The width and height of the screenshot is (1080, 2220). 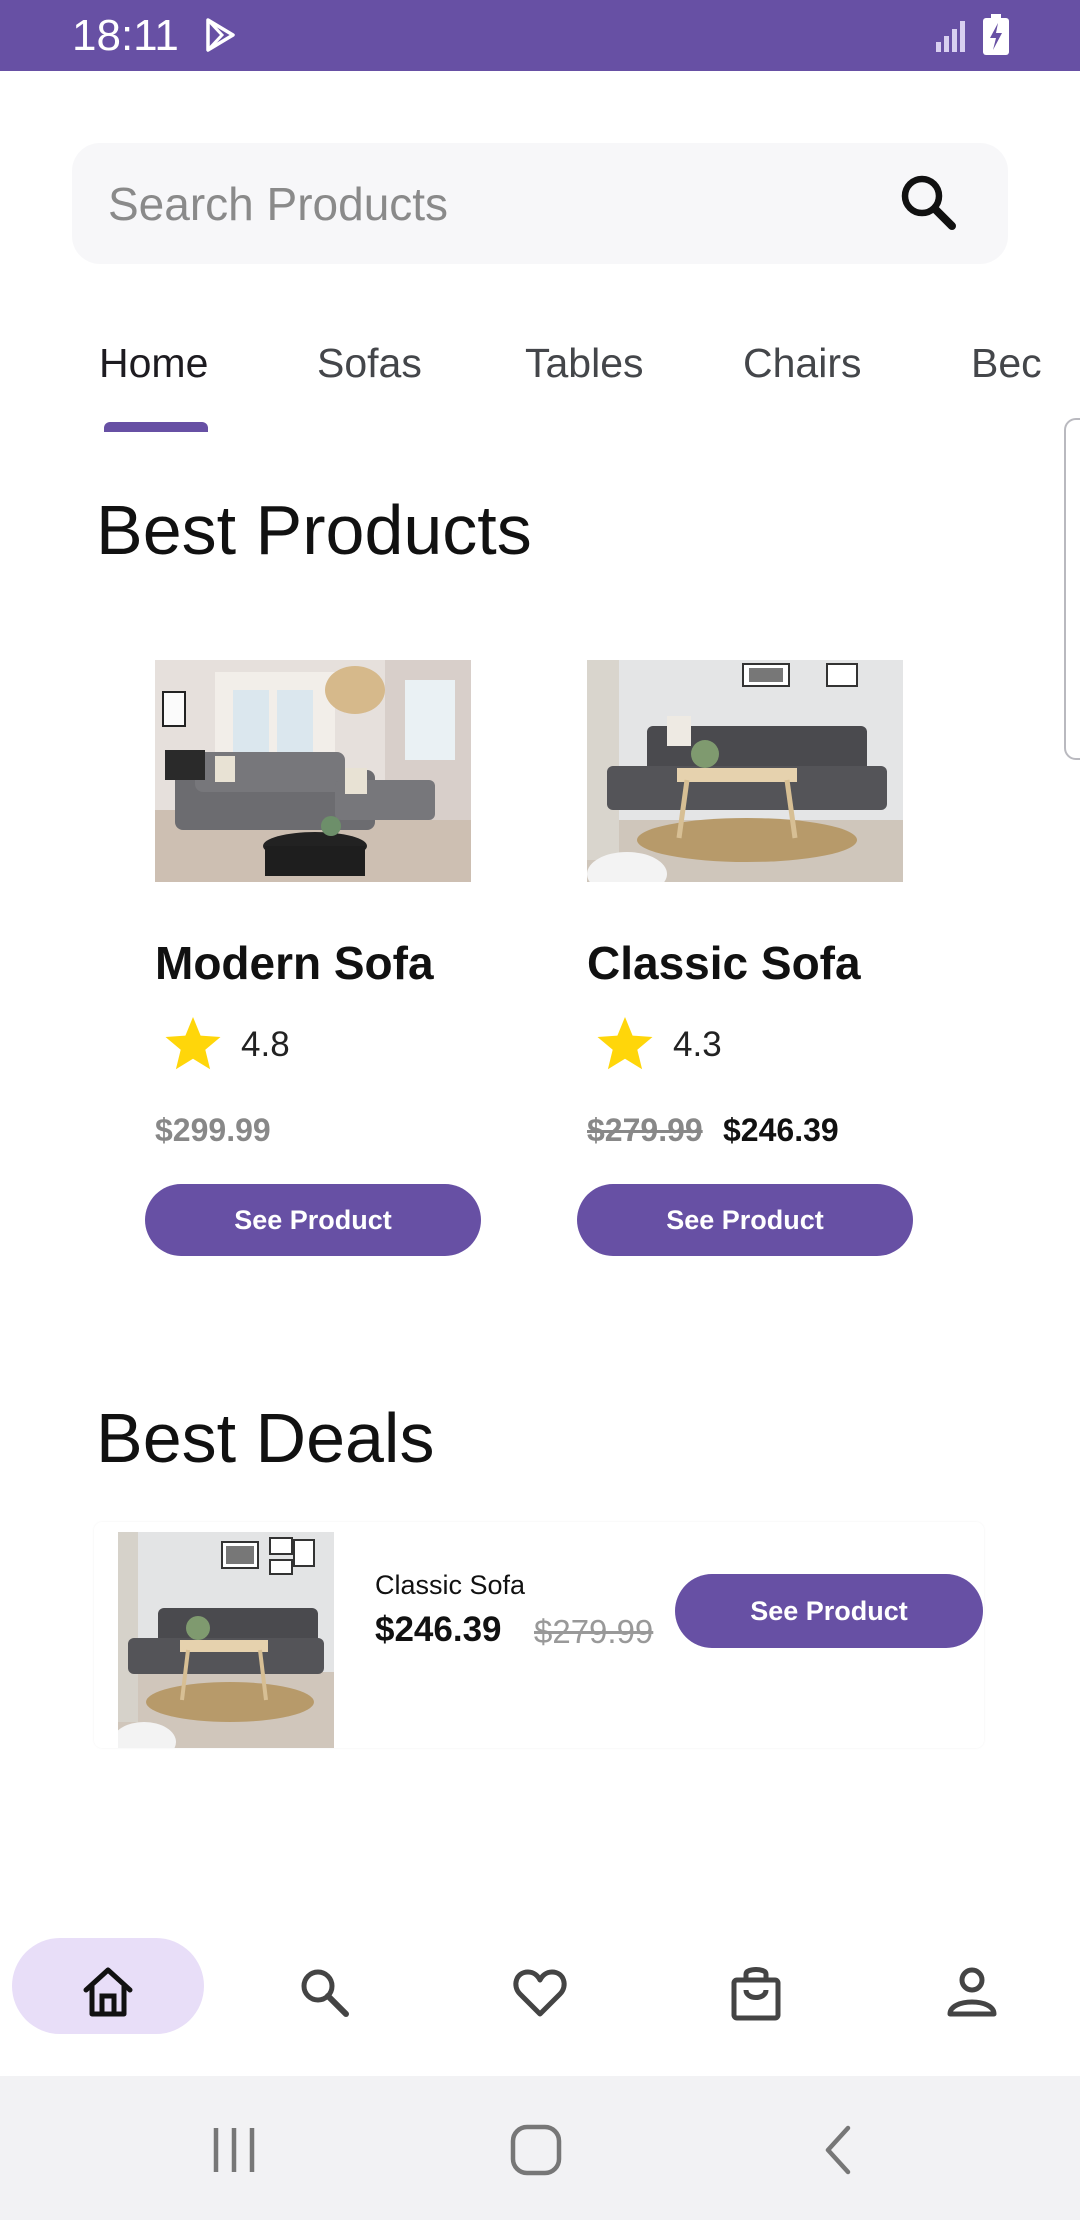 What do you see at coordinates (724, 963) in the screenshot?
I see `product-name: Classic Sofa` at bounding box center [724, 963].